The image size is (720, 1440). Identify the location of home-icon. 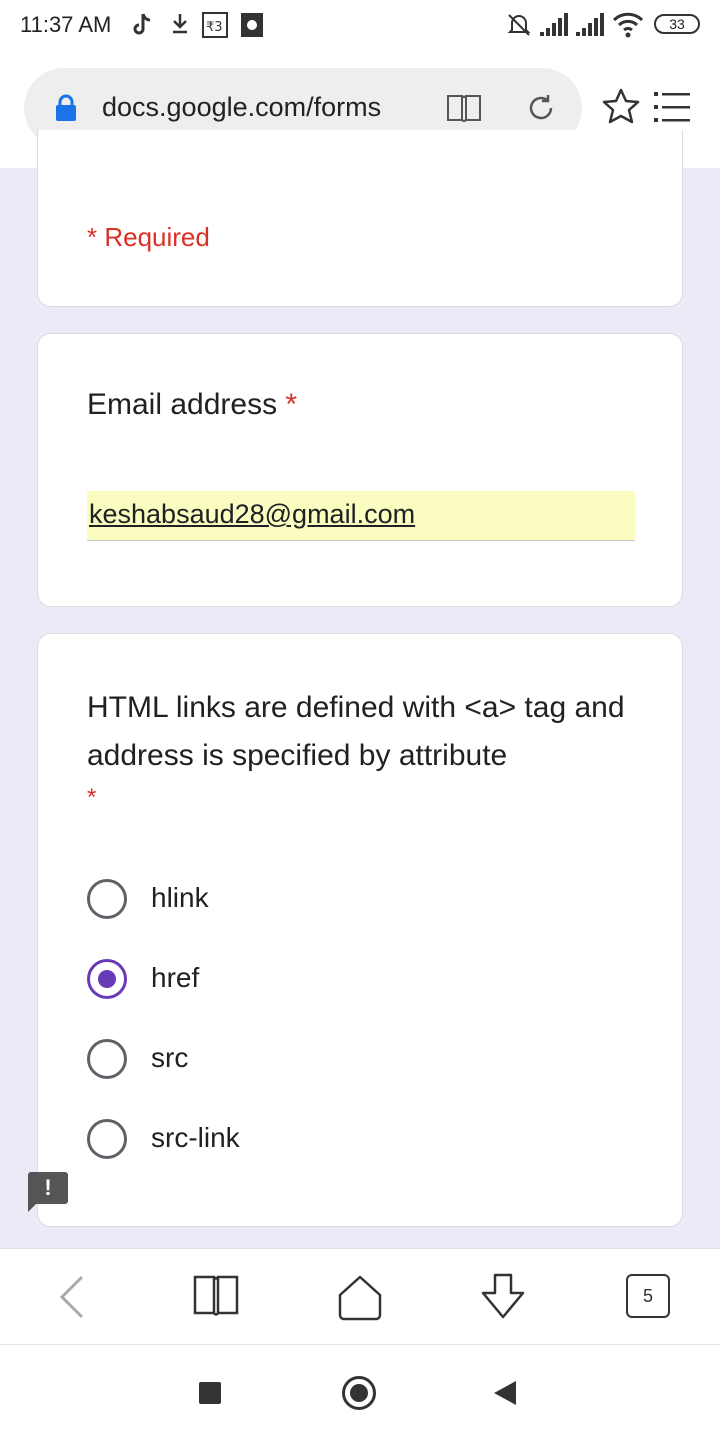
(360, 1297).